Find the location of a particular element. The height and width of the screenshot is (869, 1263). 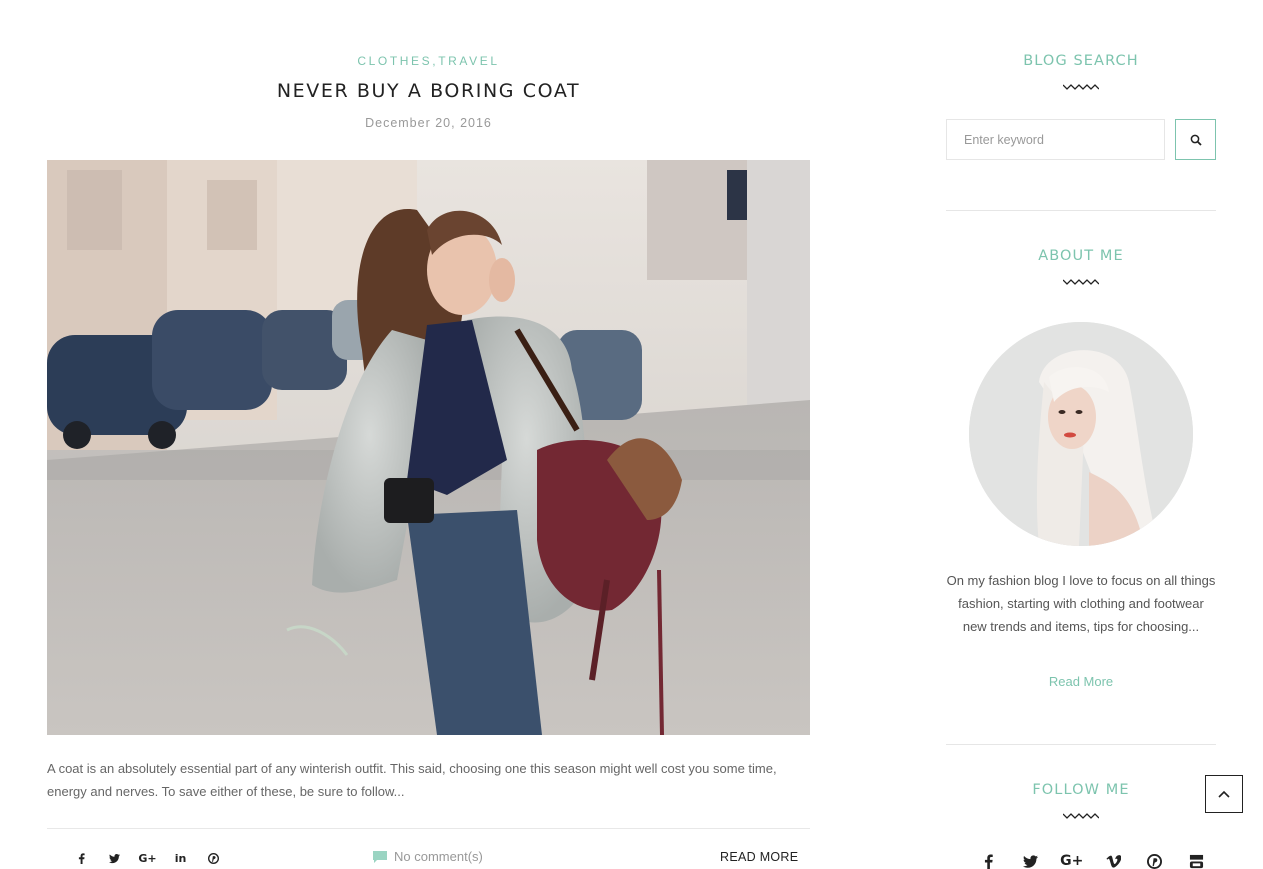

comments-label: No comment(s) is located at coordinates (438, 856).